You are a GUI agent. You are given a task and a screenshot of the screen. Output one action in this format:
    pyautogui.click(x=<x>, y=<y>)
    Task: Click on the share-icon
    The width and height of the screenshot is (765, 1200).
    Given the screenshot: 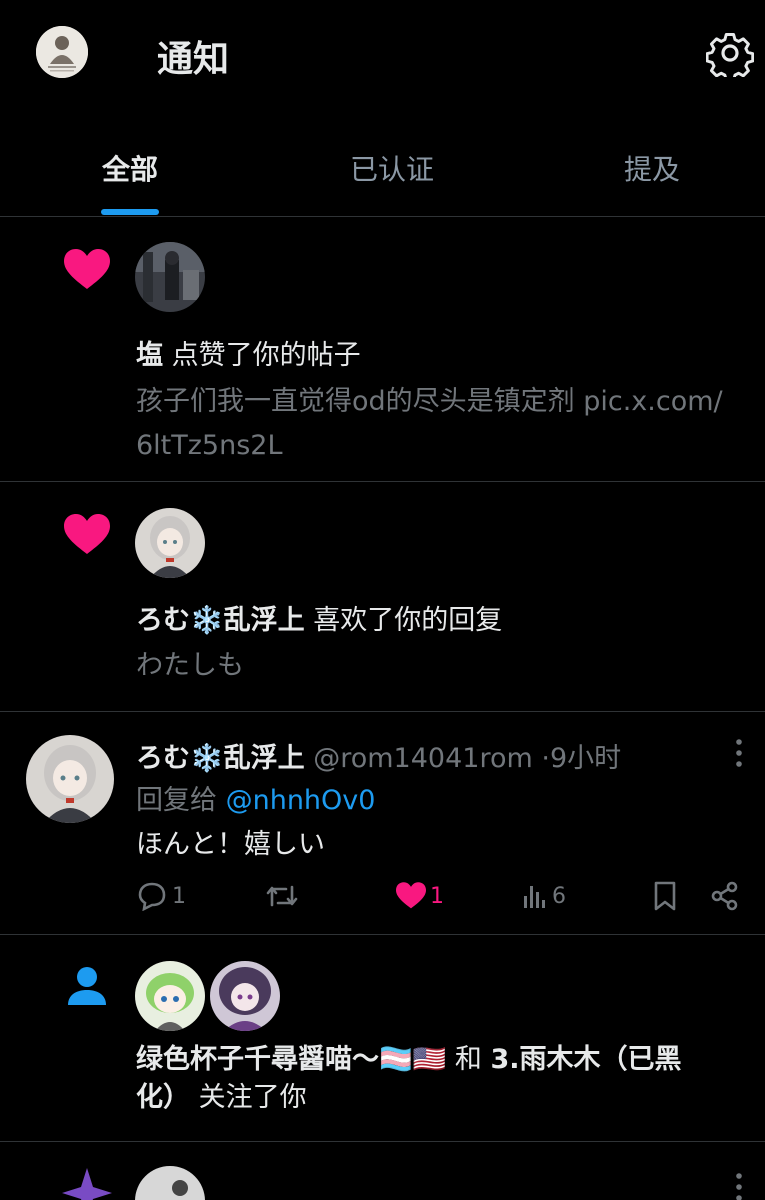 What is the action you would take?
    pyautogui.click(x=725, y=896)
    